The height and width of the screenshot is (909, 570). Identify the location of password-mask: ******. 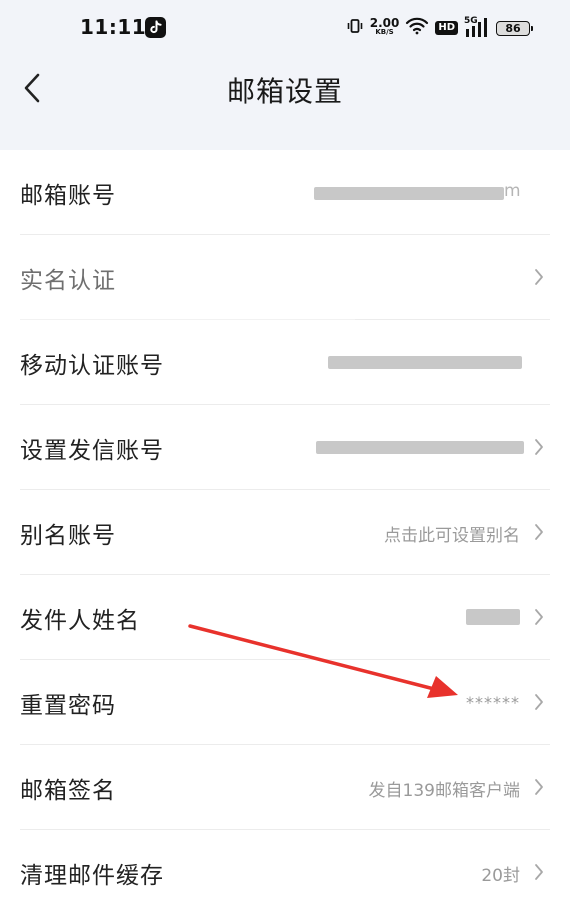
(493, 702).